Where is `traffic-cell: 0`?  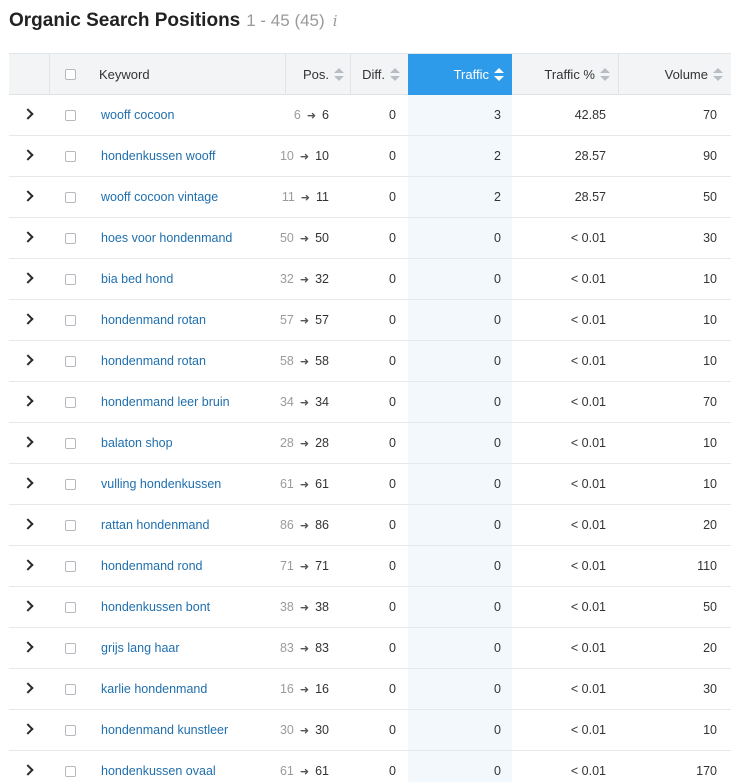
traffic-cell: 0 is located at coordinates (497, 771).